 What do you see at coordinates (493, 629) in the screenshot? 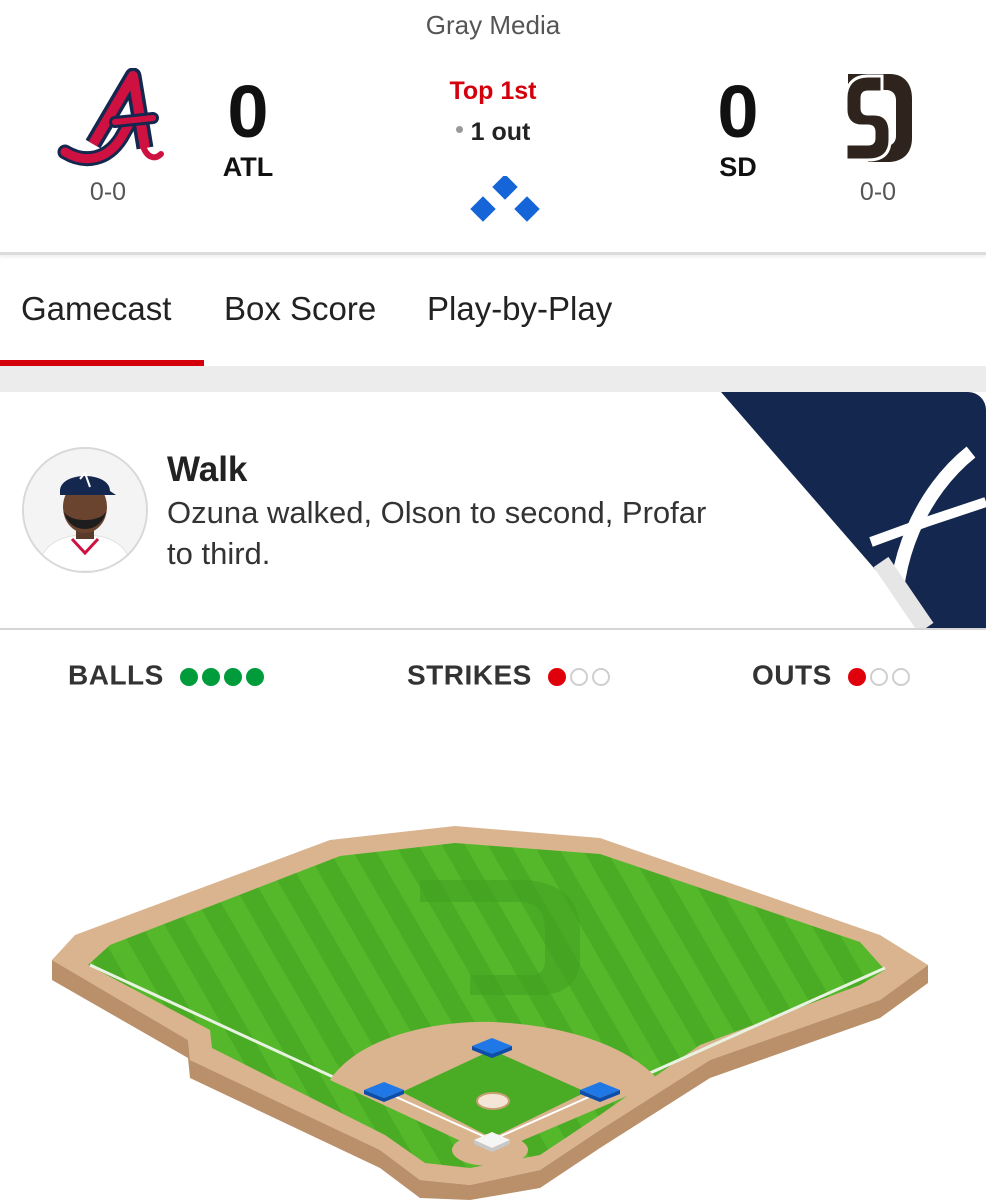
I see `card-divider` at bounding box center [493, 629].